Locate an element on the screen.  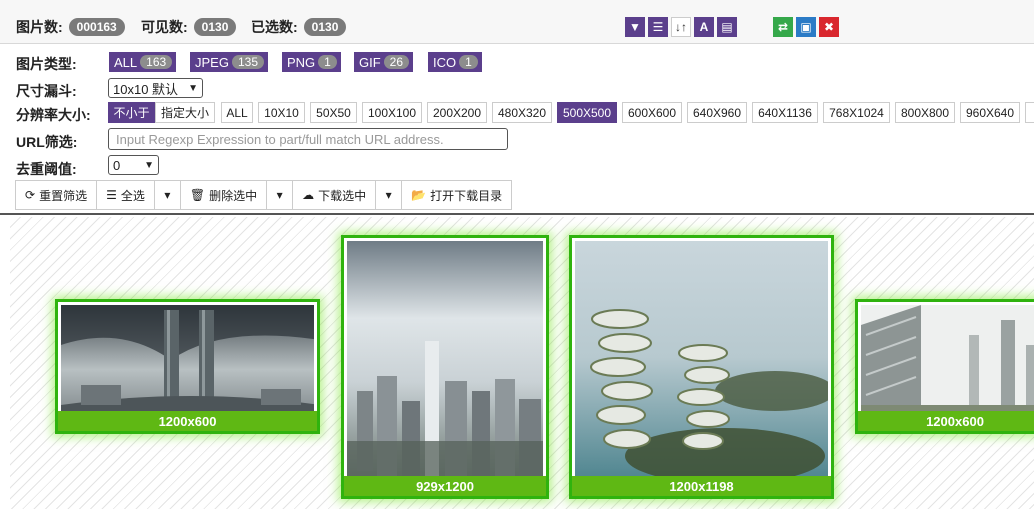
type-filter-label: ALL is located at coordinates (126, 62).